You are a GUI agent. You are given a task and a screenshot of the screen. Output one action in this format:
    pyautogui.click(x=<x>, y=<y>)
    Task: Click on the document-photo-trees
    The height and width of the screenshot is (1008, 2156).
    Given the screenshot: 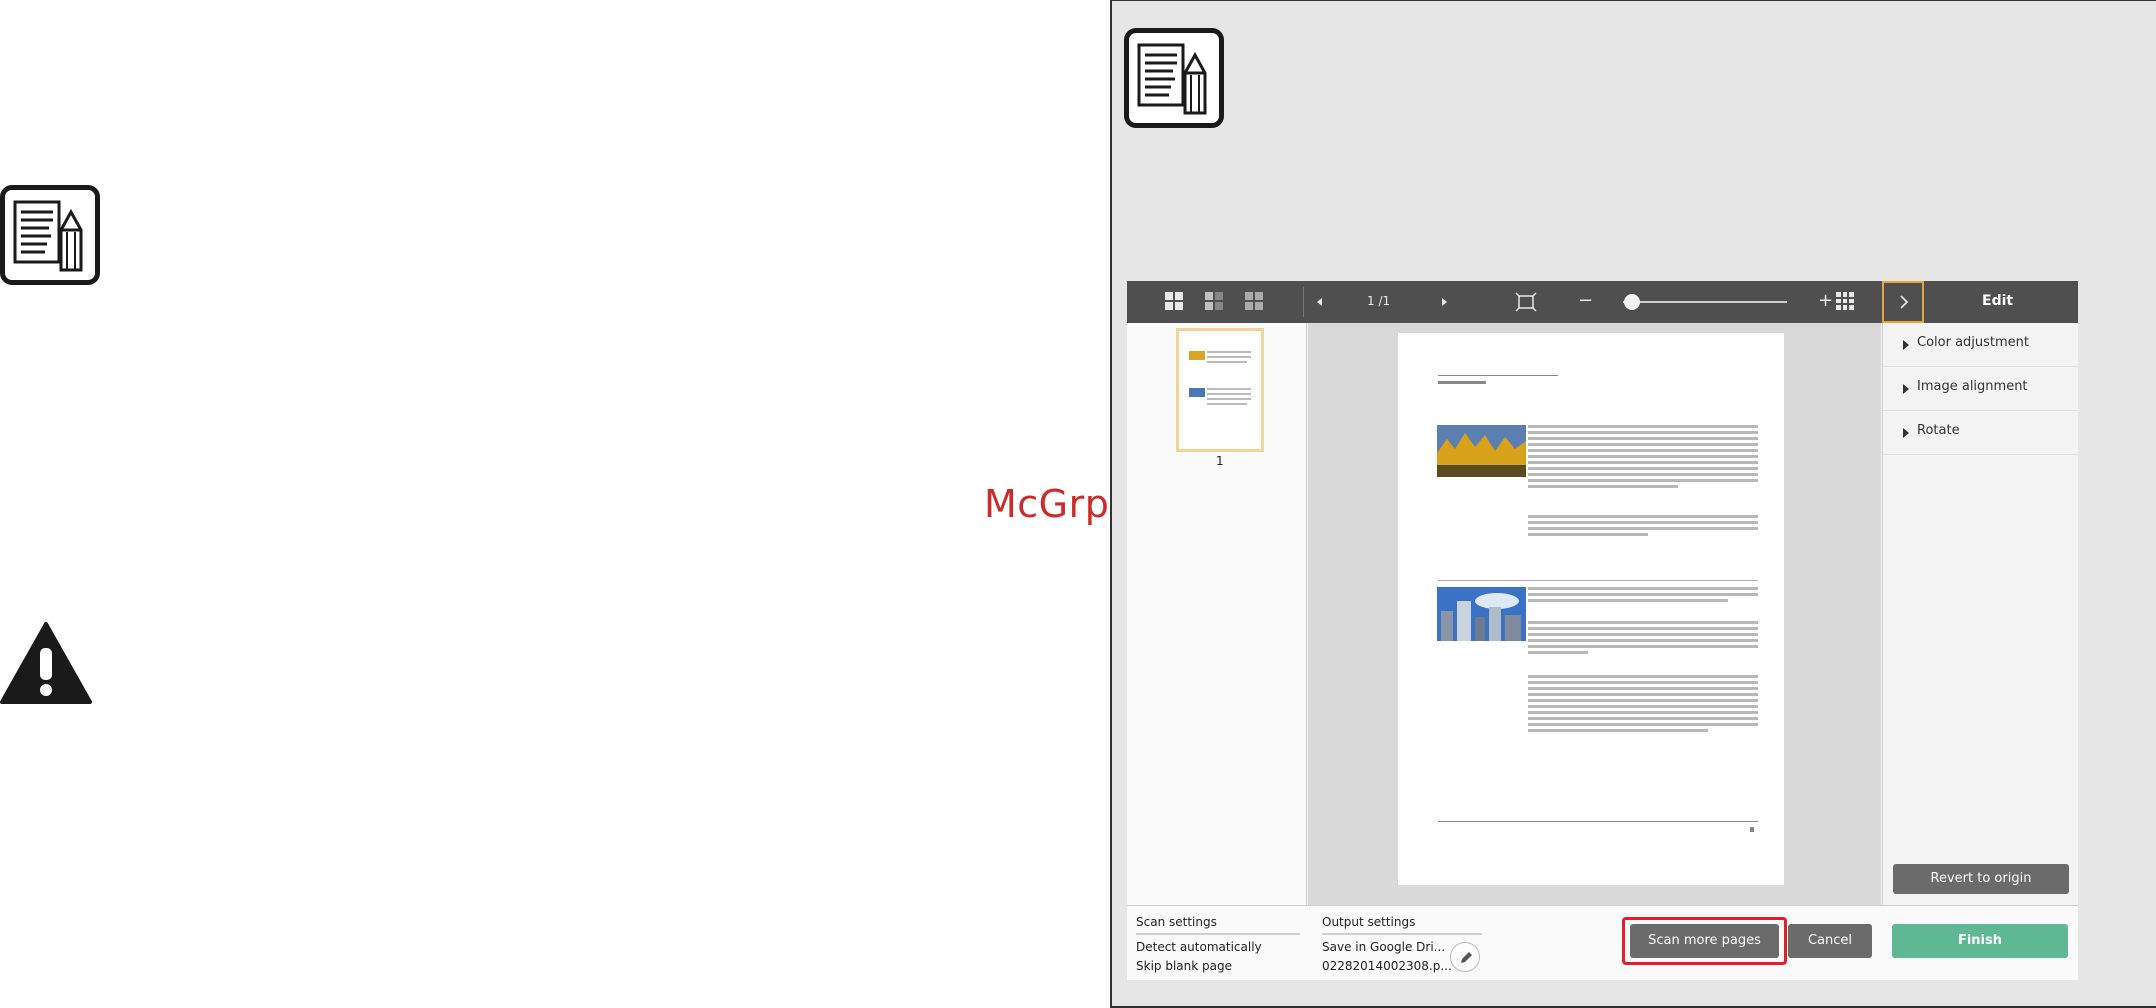 What is the action you would take?
    pyautogui.click(x=1481, y=451)
    